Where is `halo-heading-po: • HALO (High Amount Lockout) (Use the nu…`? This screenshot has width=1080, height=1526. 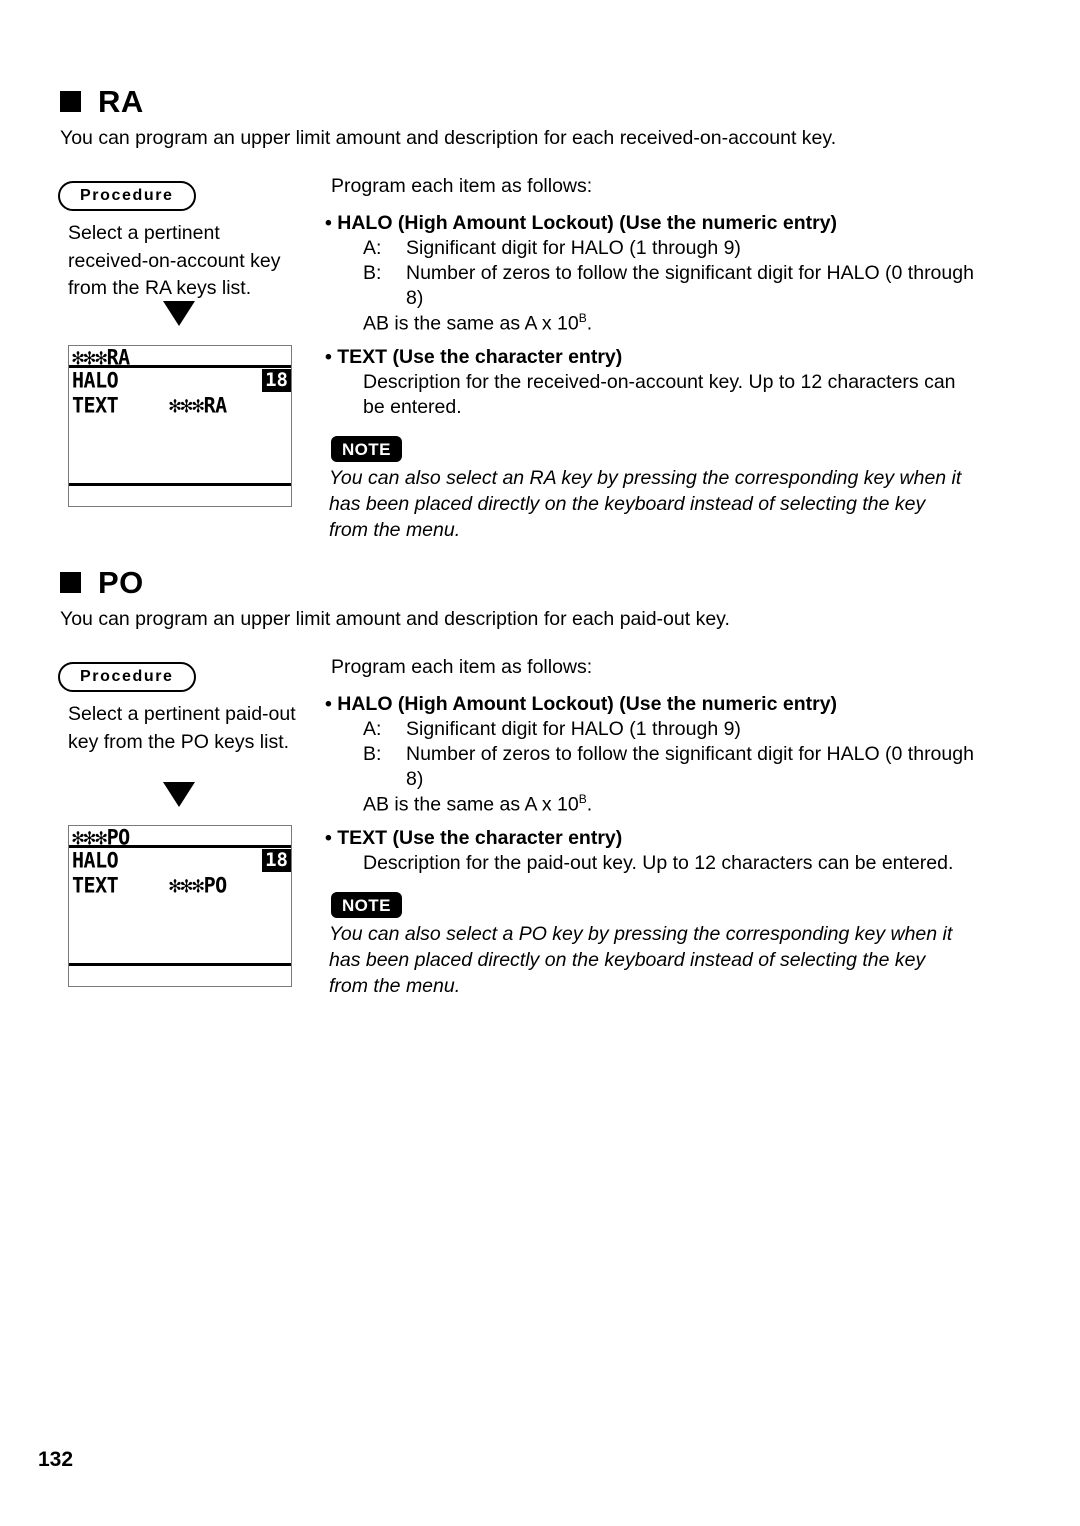 halo-heading-po: • HALO (High Amount Lockout) (Use the nu… is located at coordinates (581, 704).